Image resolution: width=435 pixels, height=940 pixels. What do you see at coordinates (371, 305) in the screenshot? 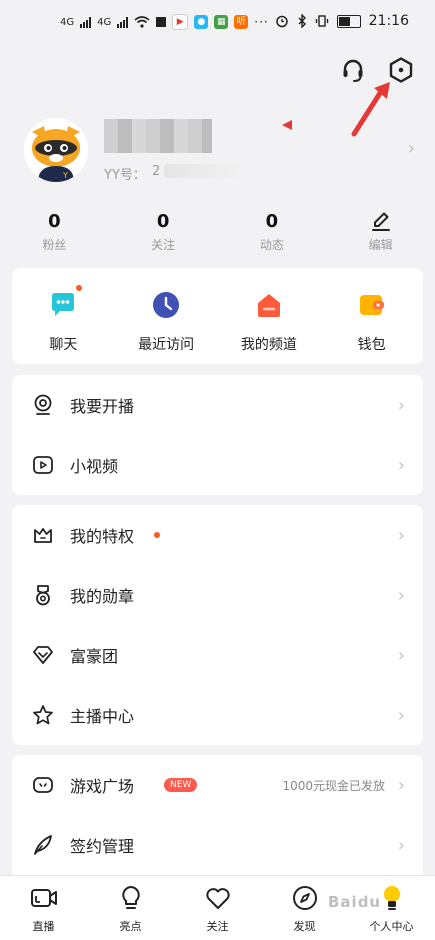
I see `wallet-icon` at bounding box center [371, 305].